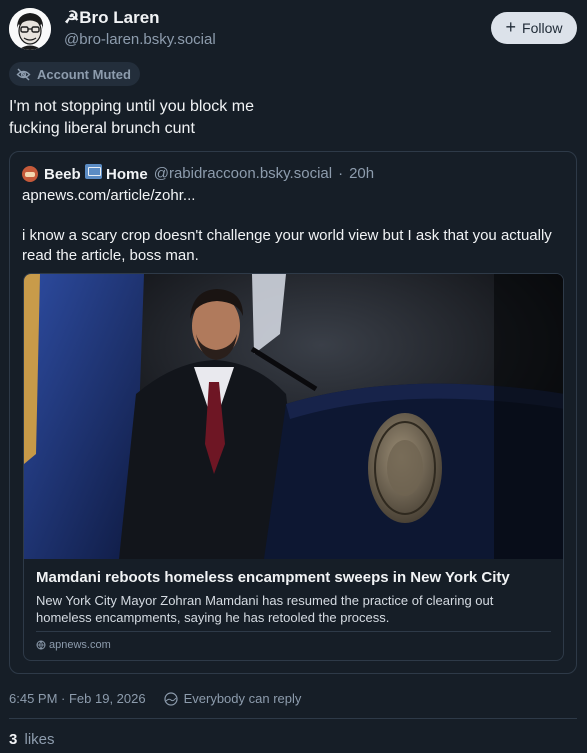 This screenshot has height=753, width=587. I want to click on quoted-post-time: 20h, so click(361, 173).